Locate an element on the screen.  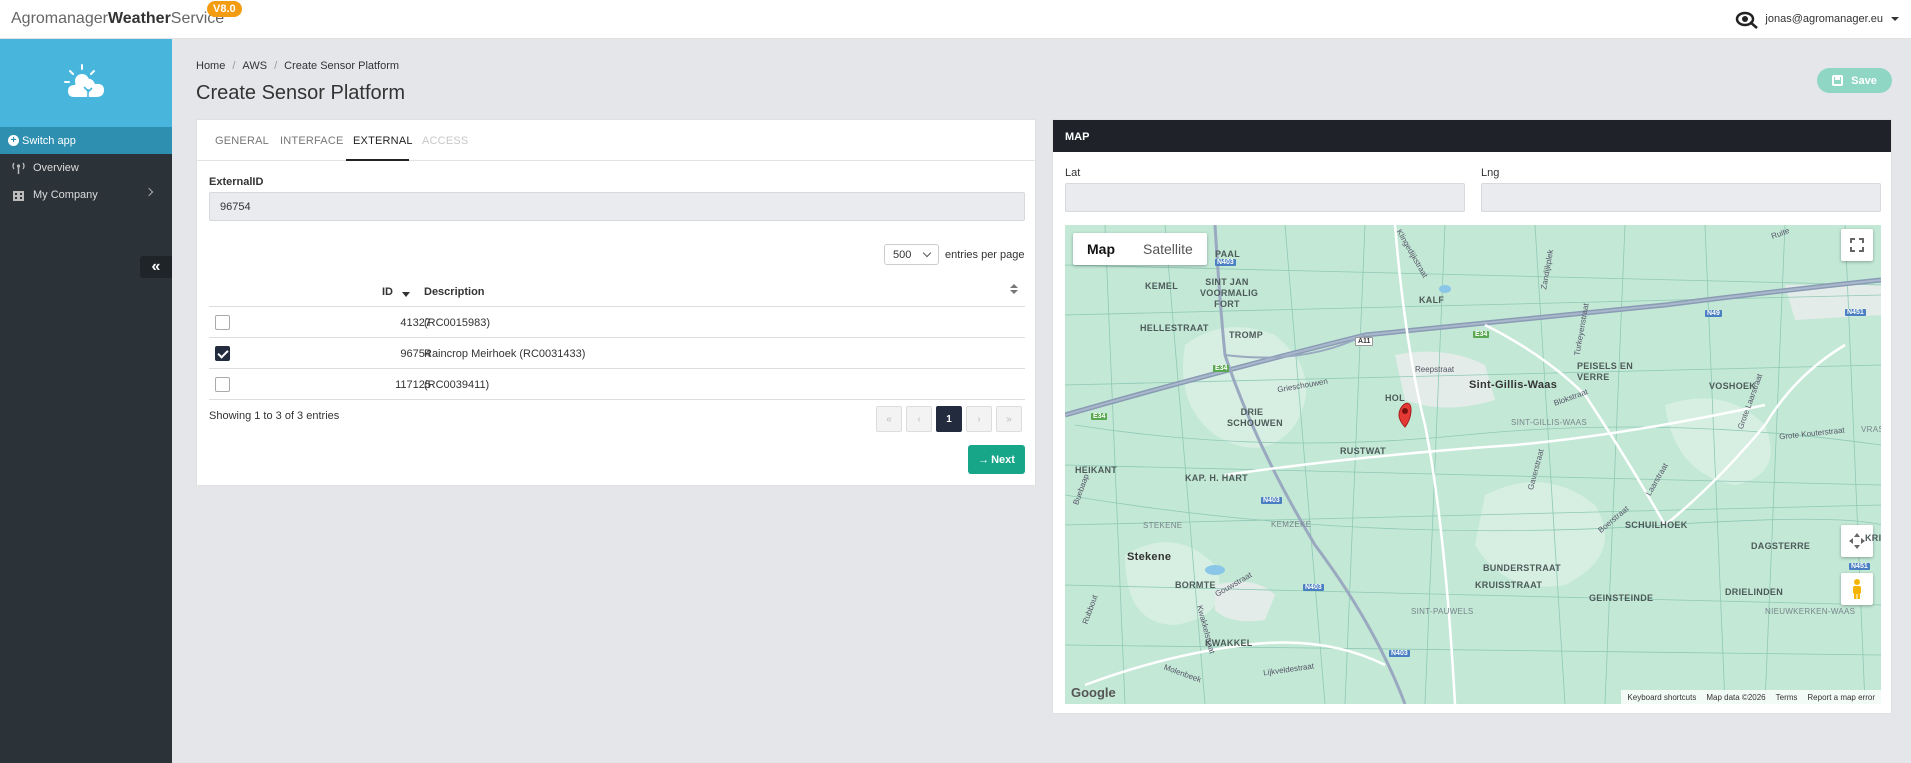
table-row-divider is located at coordinates (617, 337).